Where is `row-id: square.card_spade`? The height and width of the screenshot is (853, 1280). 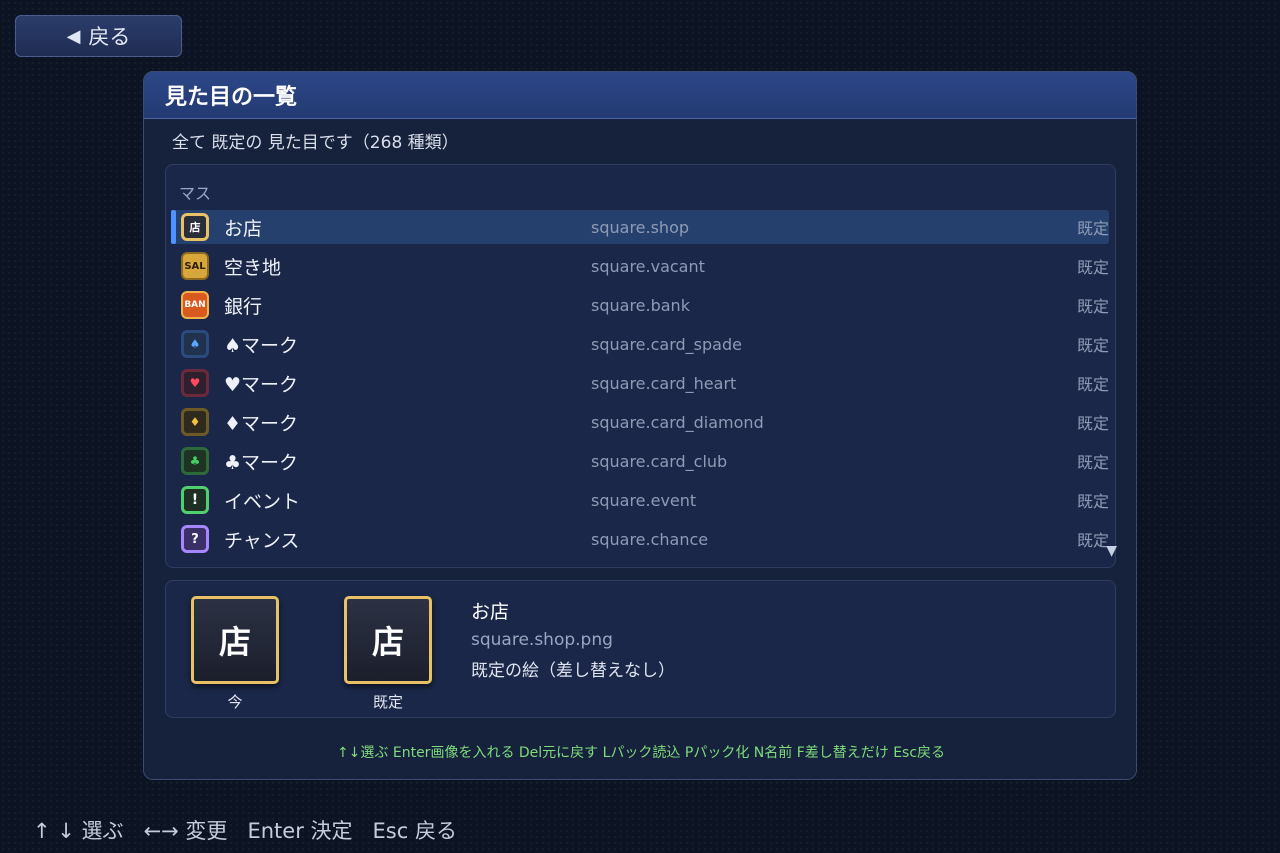
row-id: square.card_spade is located at coordinates (666, 344).